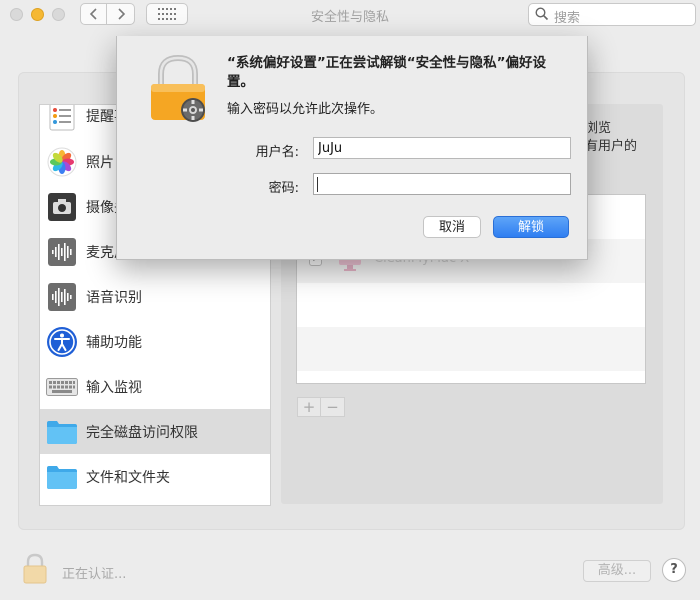 Image resolution: width=700 pixels, height=600 pixels. Describe the element at coordinates (62, 207) in the screenshot. I see `camera-icon` at that location.